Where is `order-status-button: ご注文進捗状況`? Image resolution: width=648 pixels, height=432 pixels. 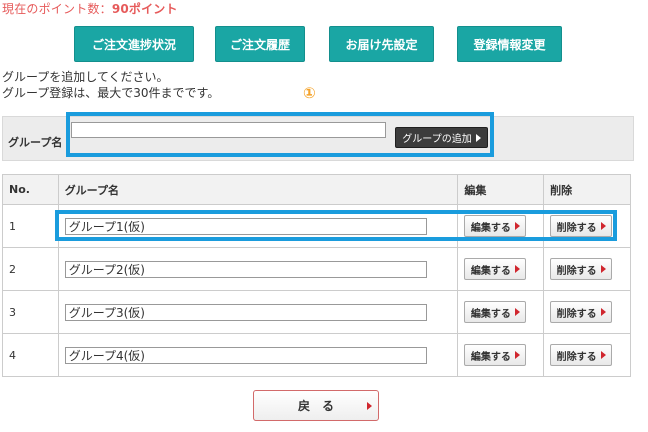 order-status-button: ご注文進捗状況 is located at coordinates (134, 44).